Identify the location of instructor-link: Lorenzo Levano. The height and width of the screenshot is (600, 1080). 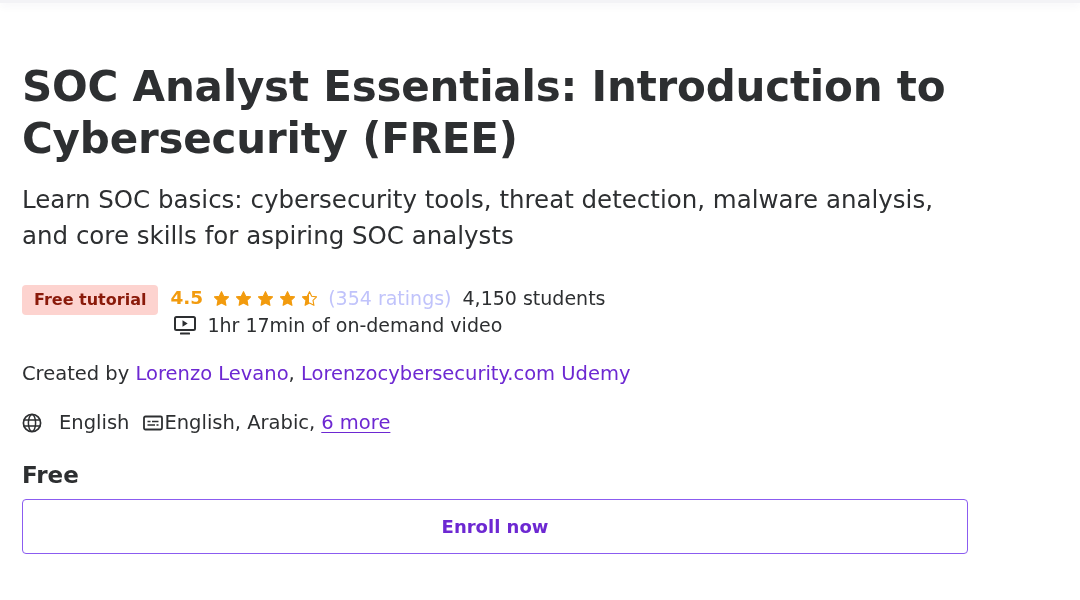
(212, 373).